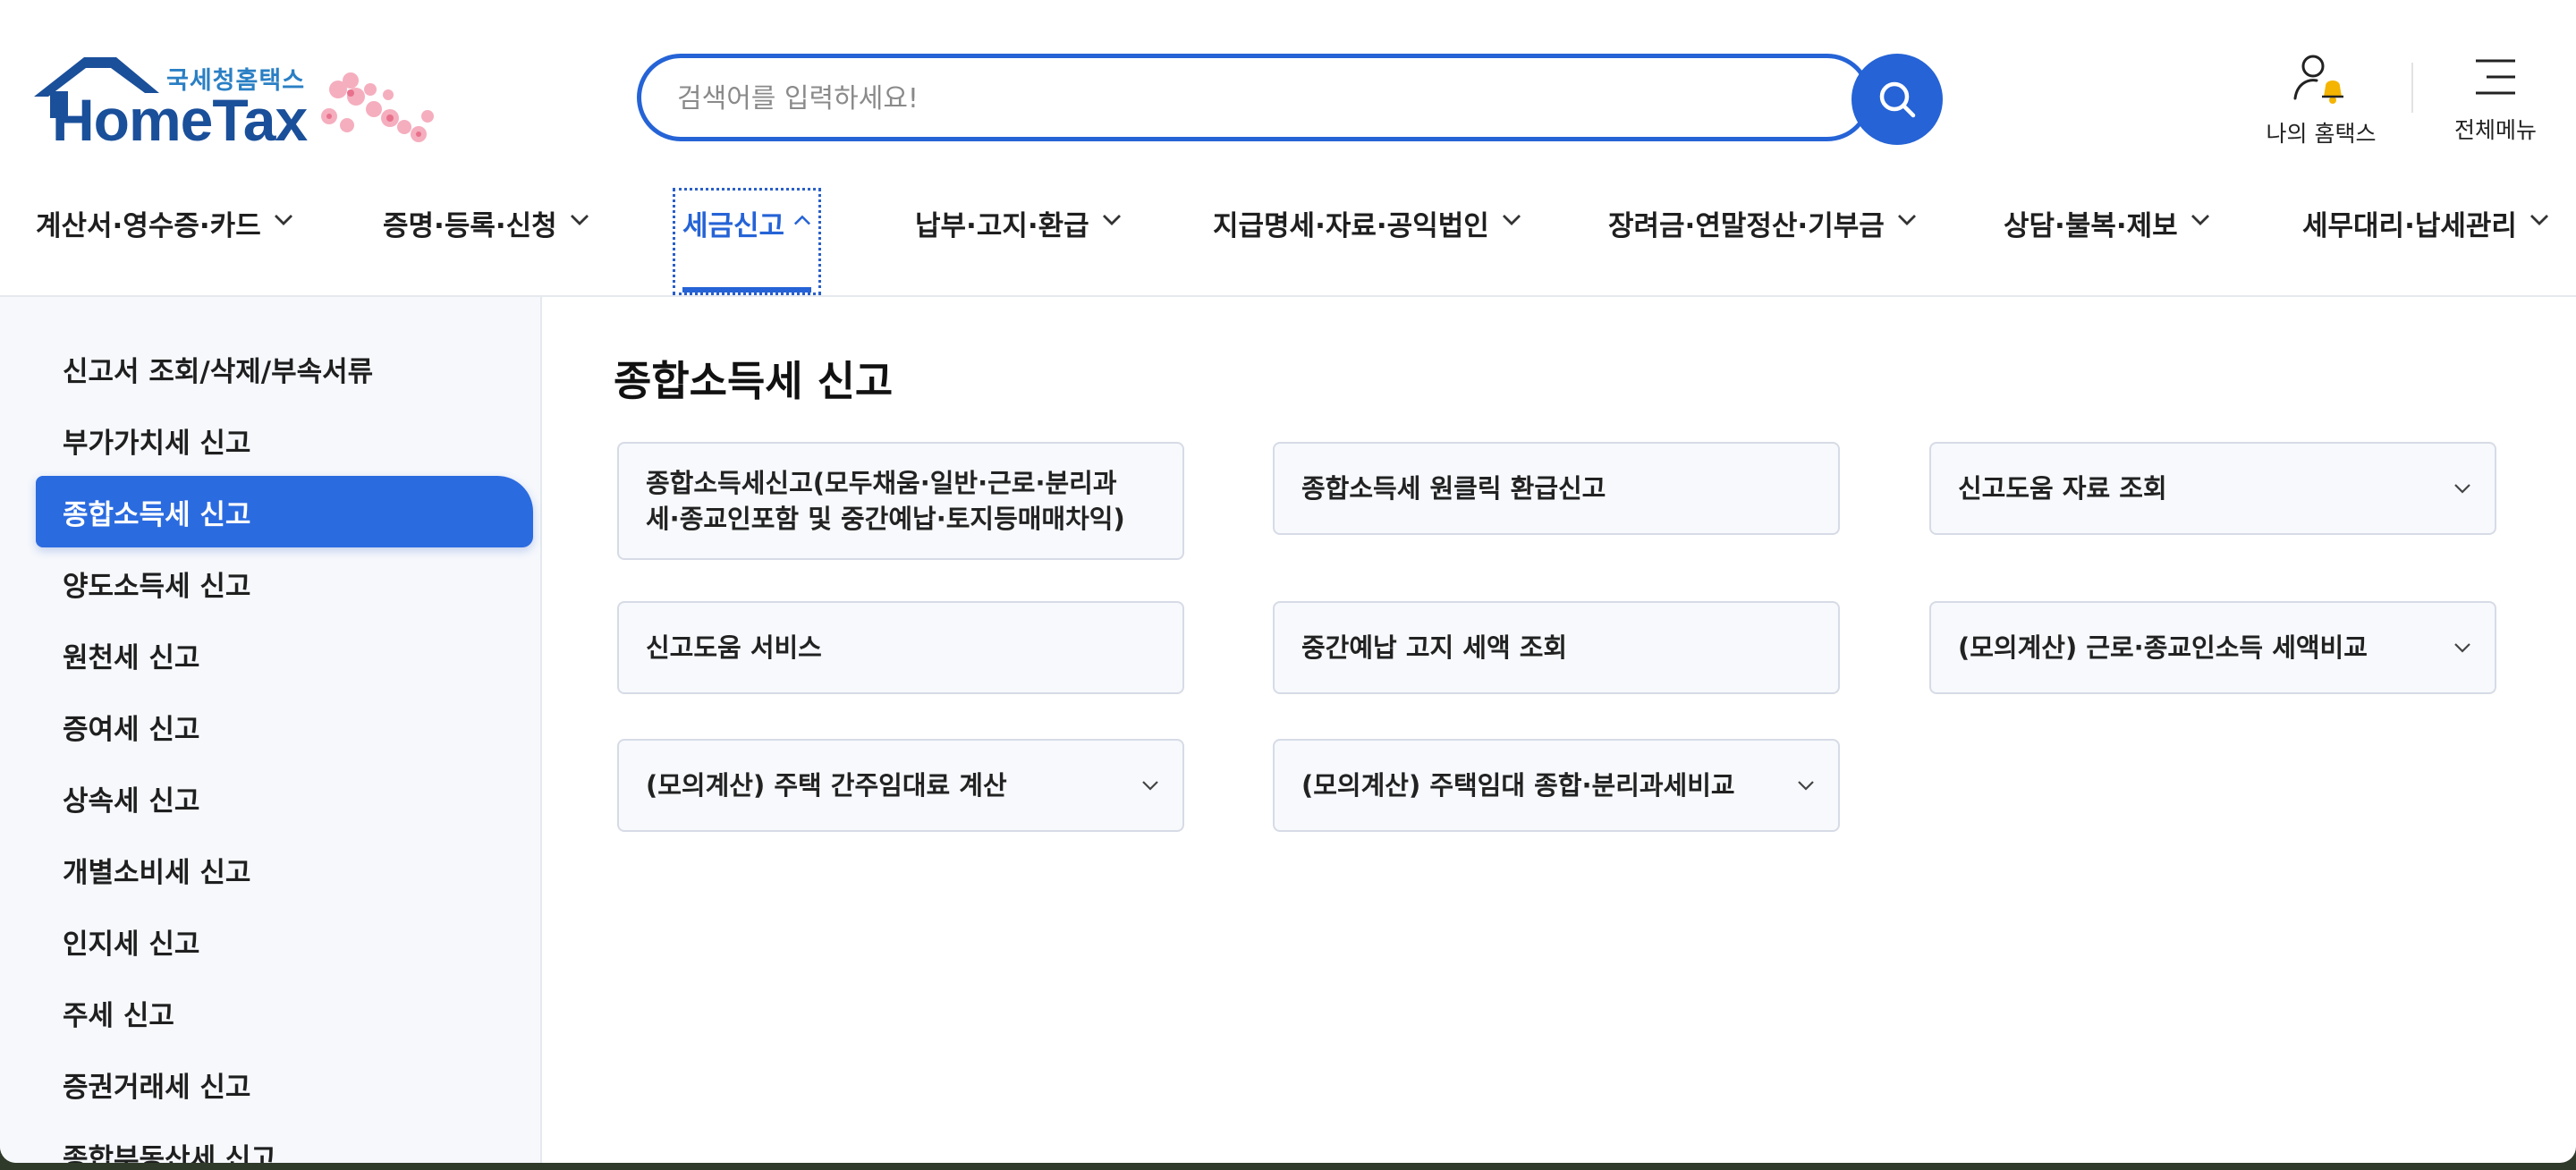  Describe the element at coordinates (284, 726) in the screenshot. I see `sidebar-item-gift-tax: 증여세 신고` at that location.